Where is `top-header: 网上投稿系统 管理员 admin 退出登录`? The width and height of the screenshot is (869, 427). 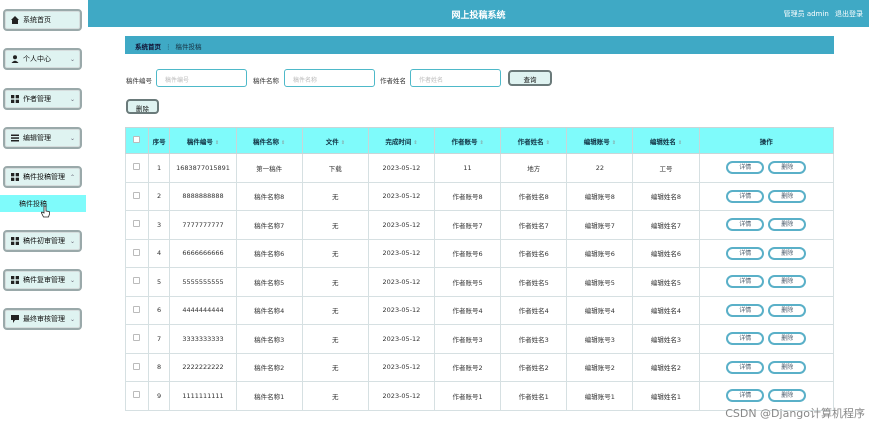 top-header: 网上投稿系统 管理员 admin 退出登录 is located at coordinates (478, 13).